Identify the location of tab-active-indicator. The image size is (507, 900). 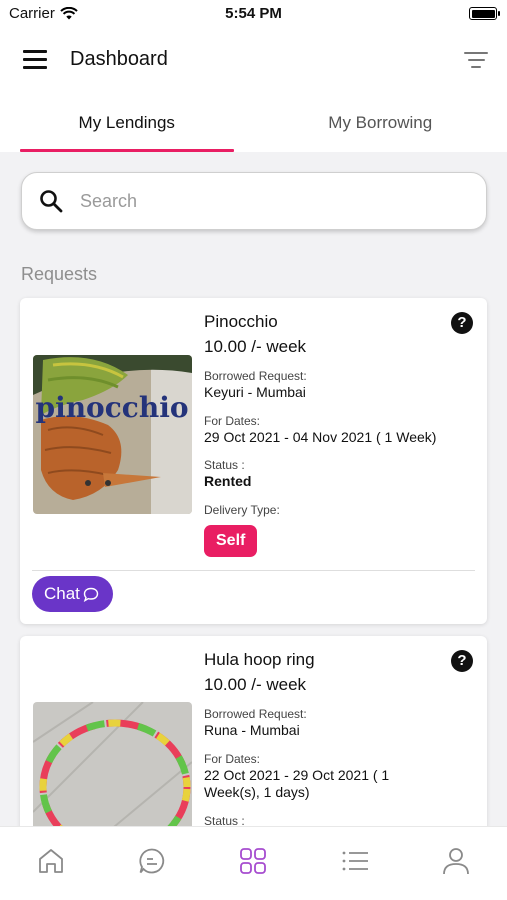
(127, 150).